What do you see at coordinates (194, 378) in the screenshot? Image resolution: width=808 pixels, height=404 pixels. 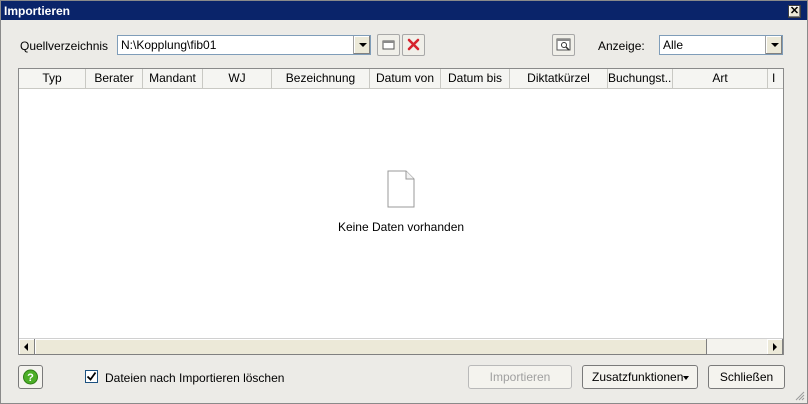 I see `delete-after-import-label: Dateien nach Importieren löschen` at bounding box center [194, 378].